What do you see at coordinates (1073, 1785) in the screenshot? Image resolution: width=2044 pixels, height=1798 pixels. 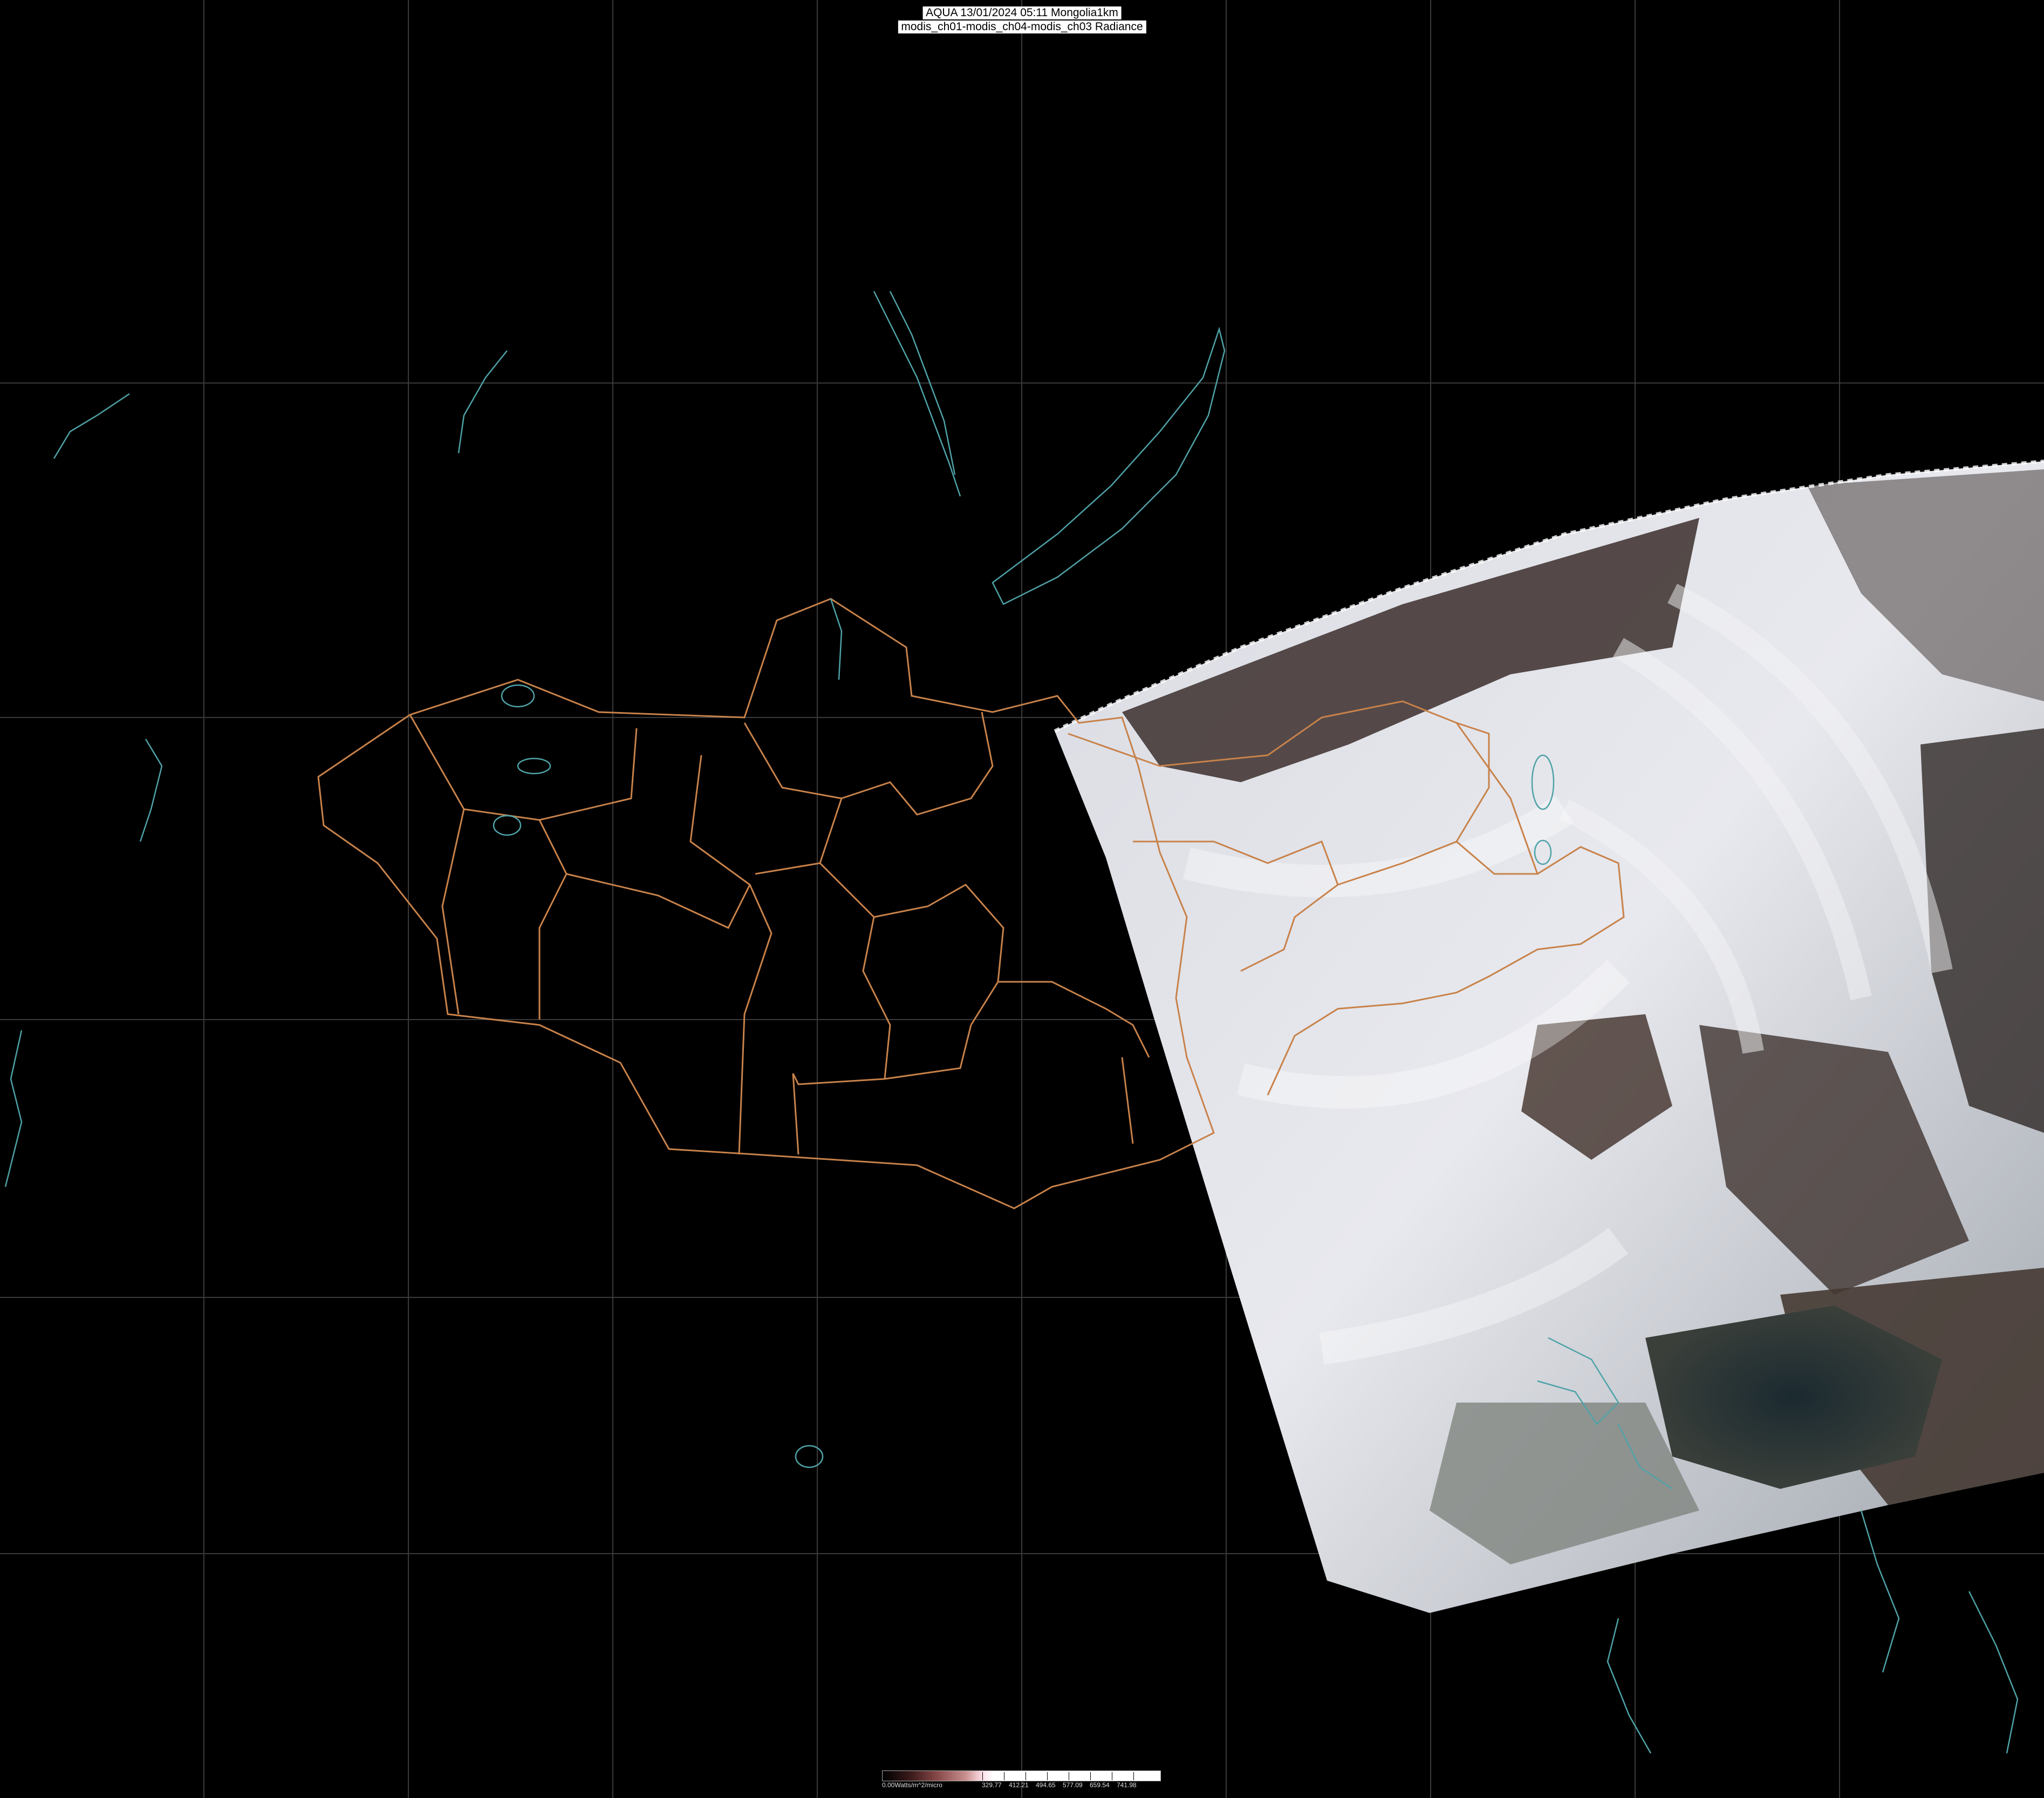 I see `legend-tick-label: 577.09` at bounding box center [1073, 1785].